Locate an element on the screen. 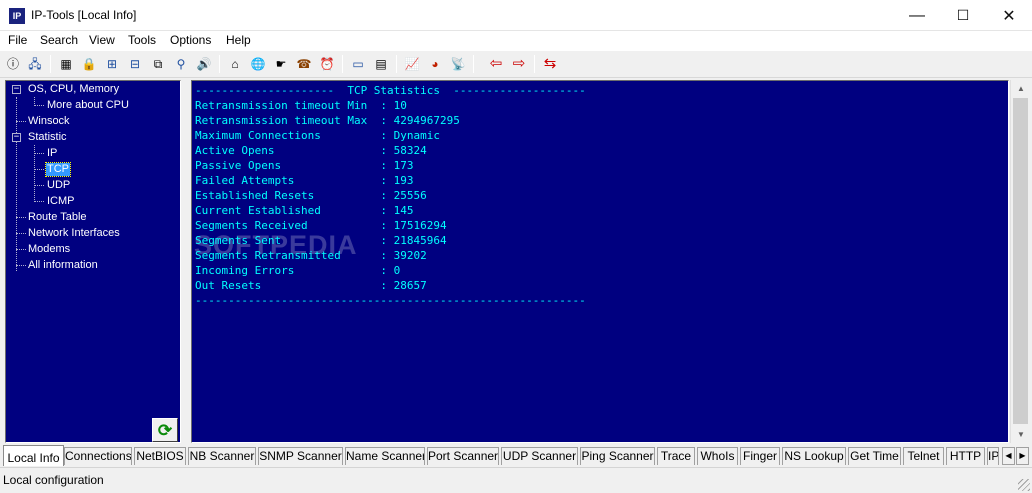 The height and width of the screenshot is (493, 1032). tab-ping-scanner: Ping Scanner is located at coordinates (617, 456).